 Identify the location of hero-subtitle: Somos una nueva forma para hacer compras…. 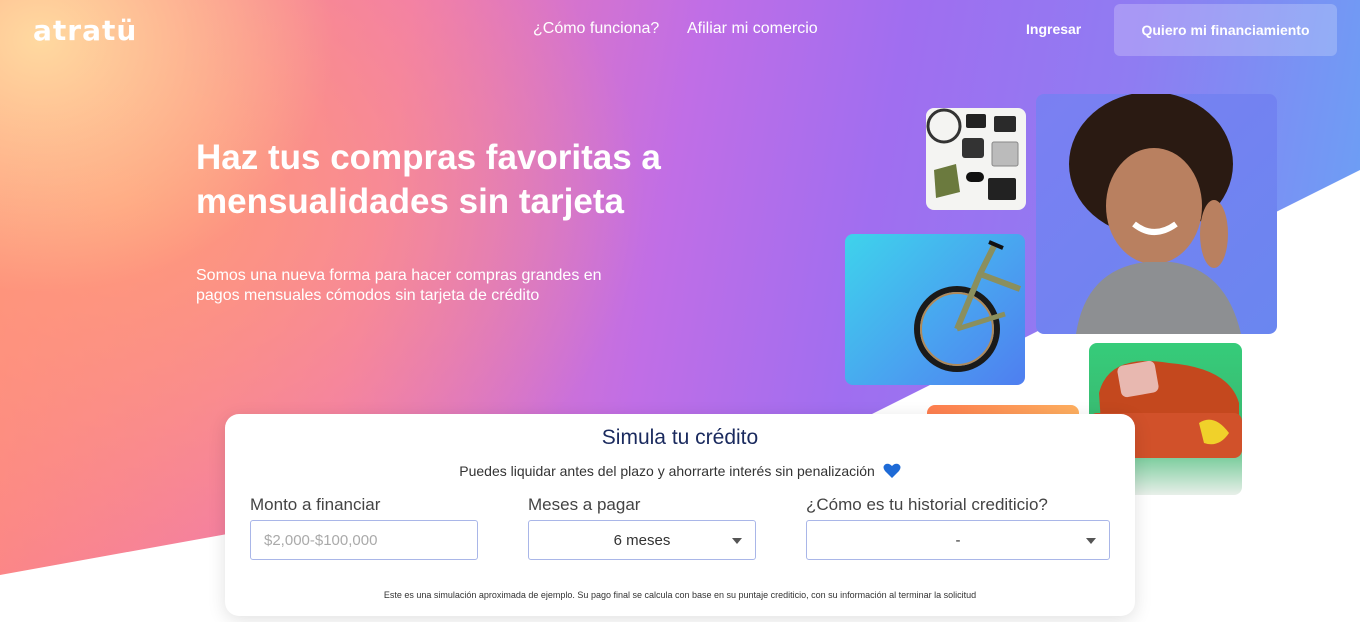
(399, 285).